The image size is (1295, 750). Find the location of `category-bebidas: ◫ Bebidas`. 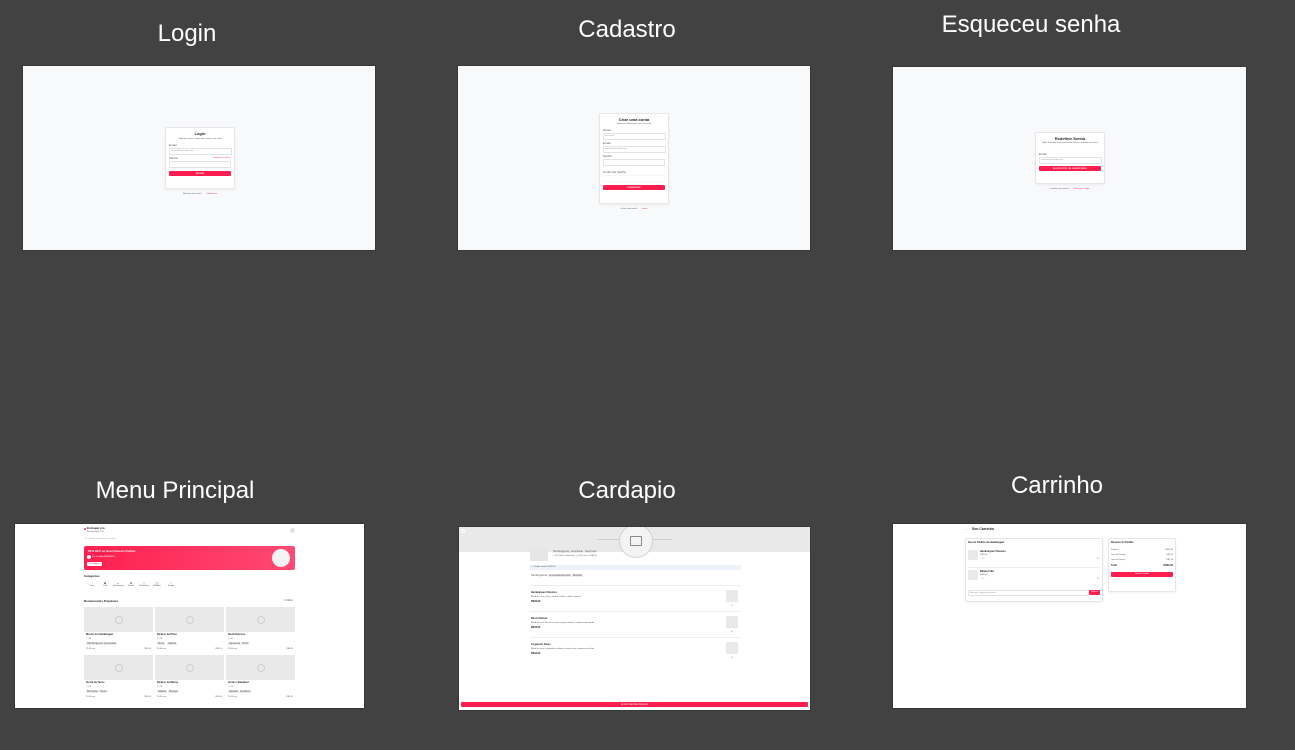

category-bebidas: ◫ Bebidas is located at coordinates (157, 585).